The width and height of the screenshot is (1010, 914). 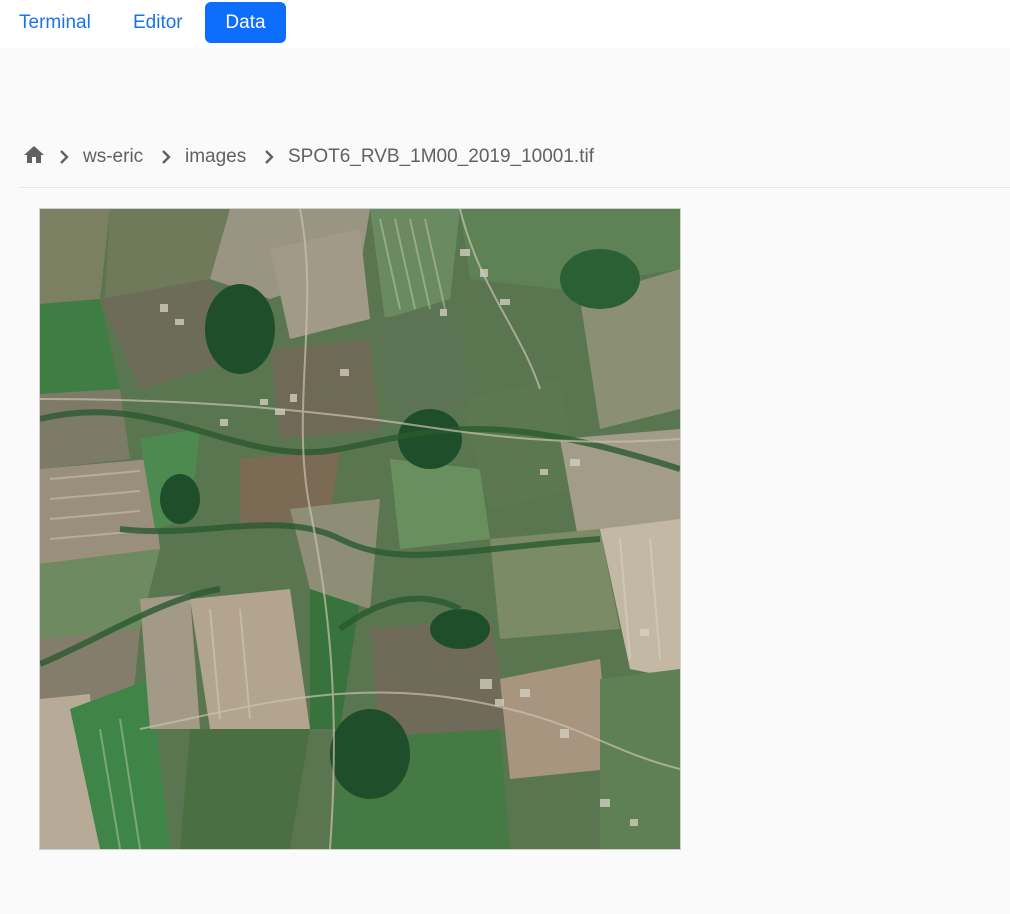 I want to click on top-tab-bar: Terminal Editor Data, so click(x=505, y=24).